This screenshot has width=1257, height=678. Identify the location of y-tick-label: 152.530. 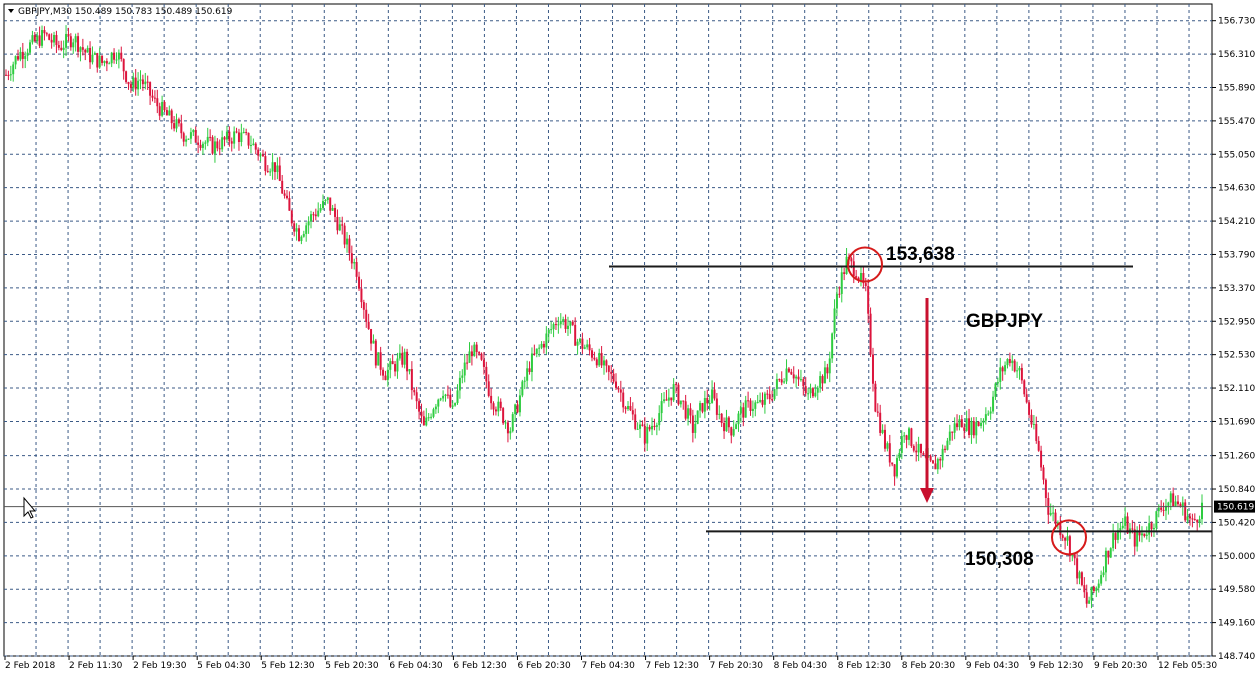
(1236, 356).